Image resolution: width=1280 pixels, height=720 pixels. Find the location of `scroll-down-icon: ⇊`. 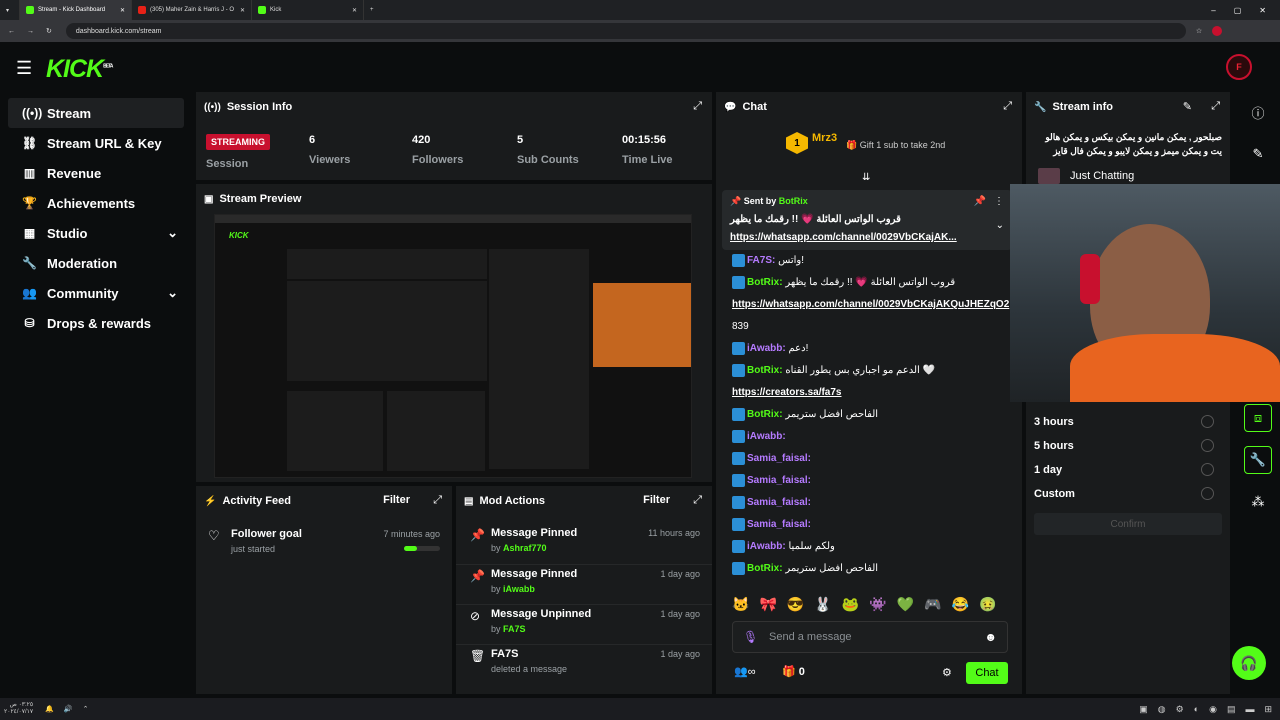

scroll-down-icon: ⇊ is located at coordinates (866, 177).